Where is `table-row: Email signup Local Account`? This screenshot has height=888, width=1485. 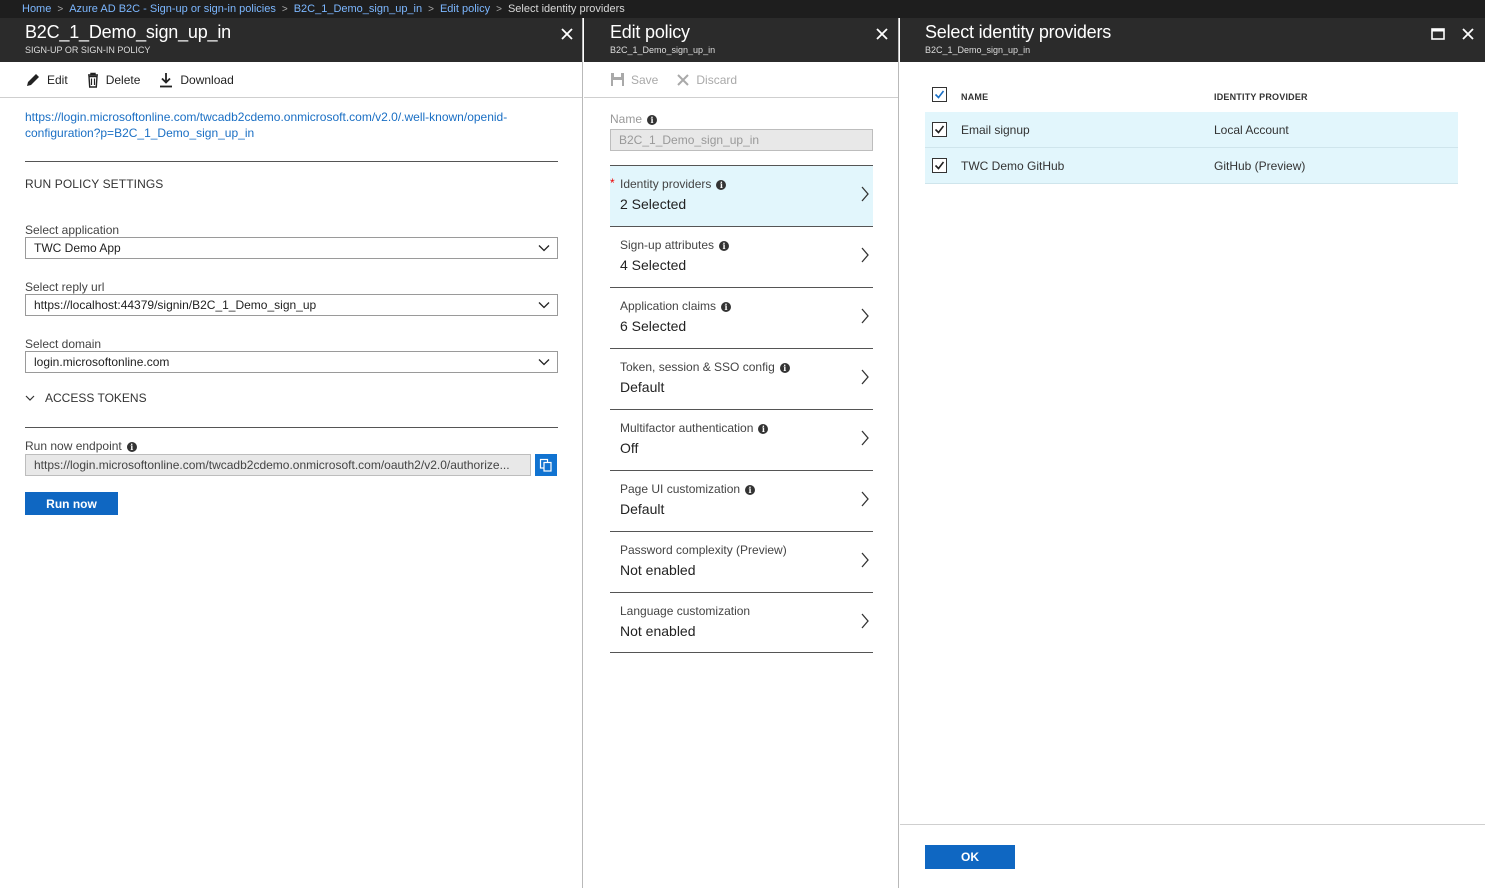 table-row: Email signup Local Account is located at coordinates (1191, 130).